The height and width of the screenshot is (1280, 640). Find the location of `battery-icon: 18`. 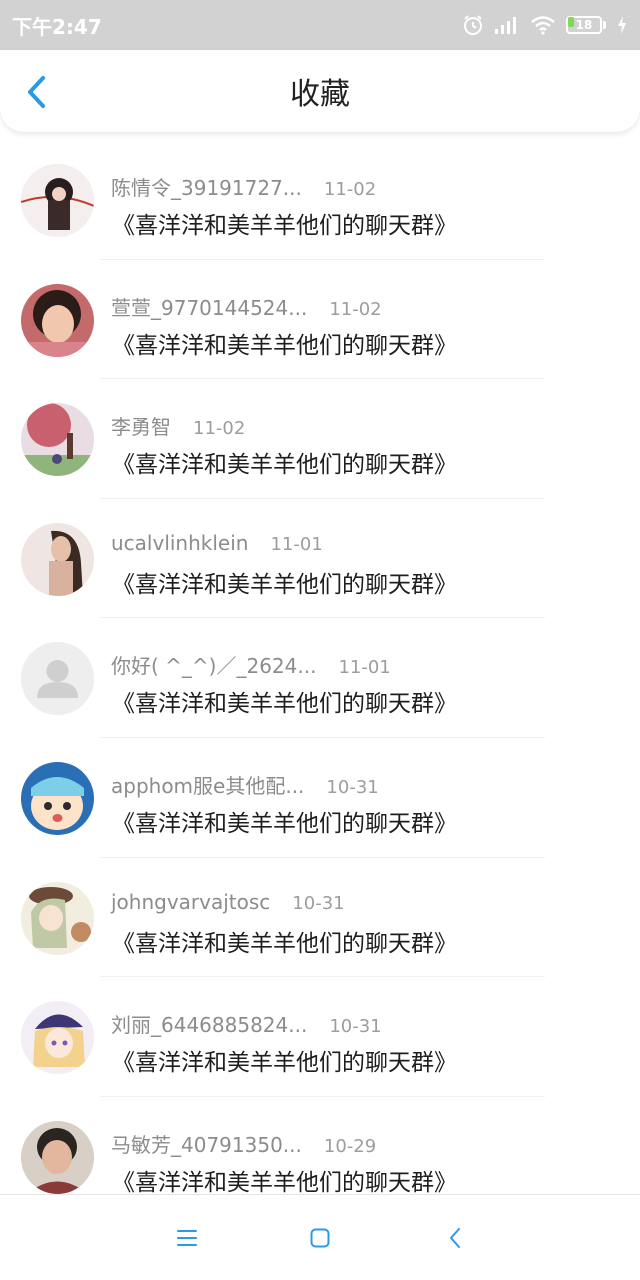

battery-icon: 18 is located at coordinates (586, 25).